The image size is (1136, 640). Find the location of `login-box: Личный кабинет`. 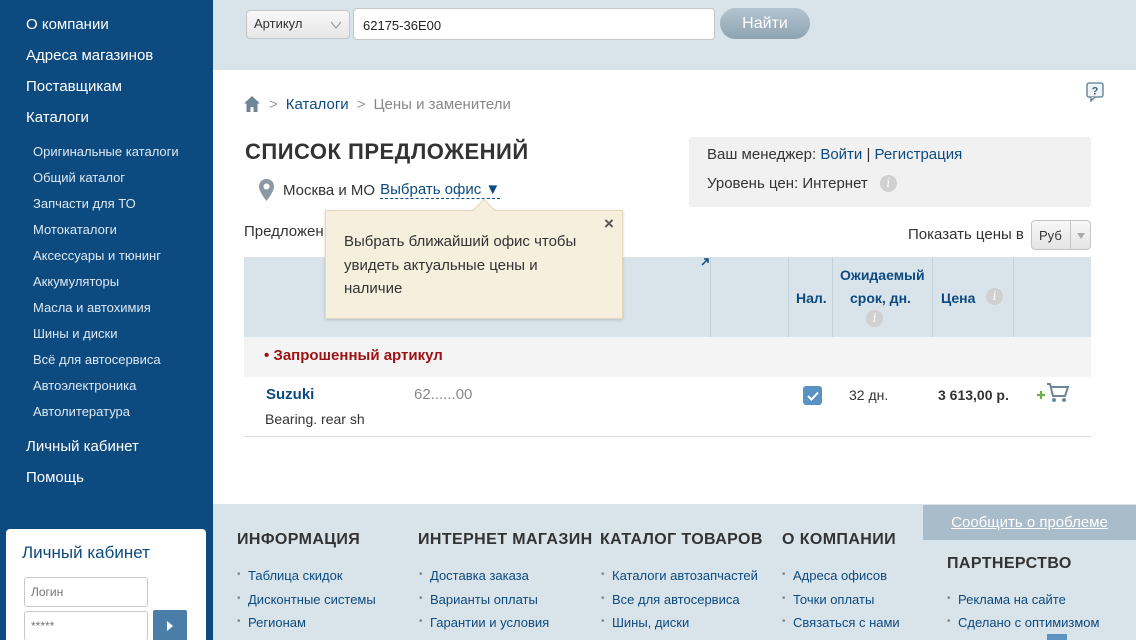

login-box: Личный кабинет is located at coordinates (106, 584).